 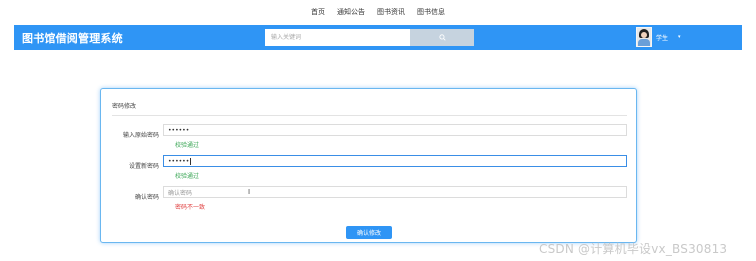 I want to click on new-password-field: ••••••, so click(x=395, y=161).